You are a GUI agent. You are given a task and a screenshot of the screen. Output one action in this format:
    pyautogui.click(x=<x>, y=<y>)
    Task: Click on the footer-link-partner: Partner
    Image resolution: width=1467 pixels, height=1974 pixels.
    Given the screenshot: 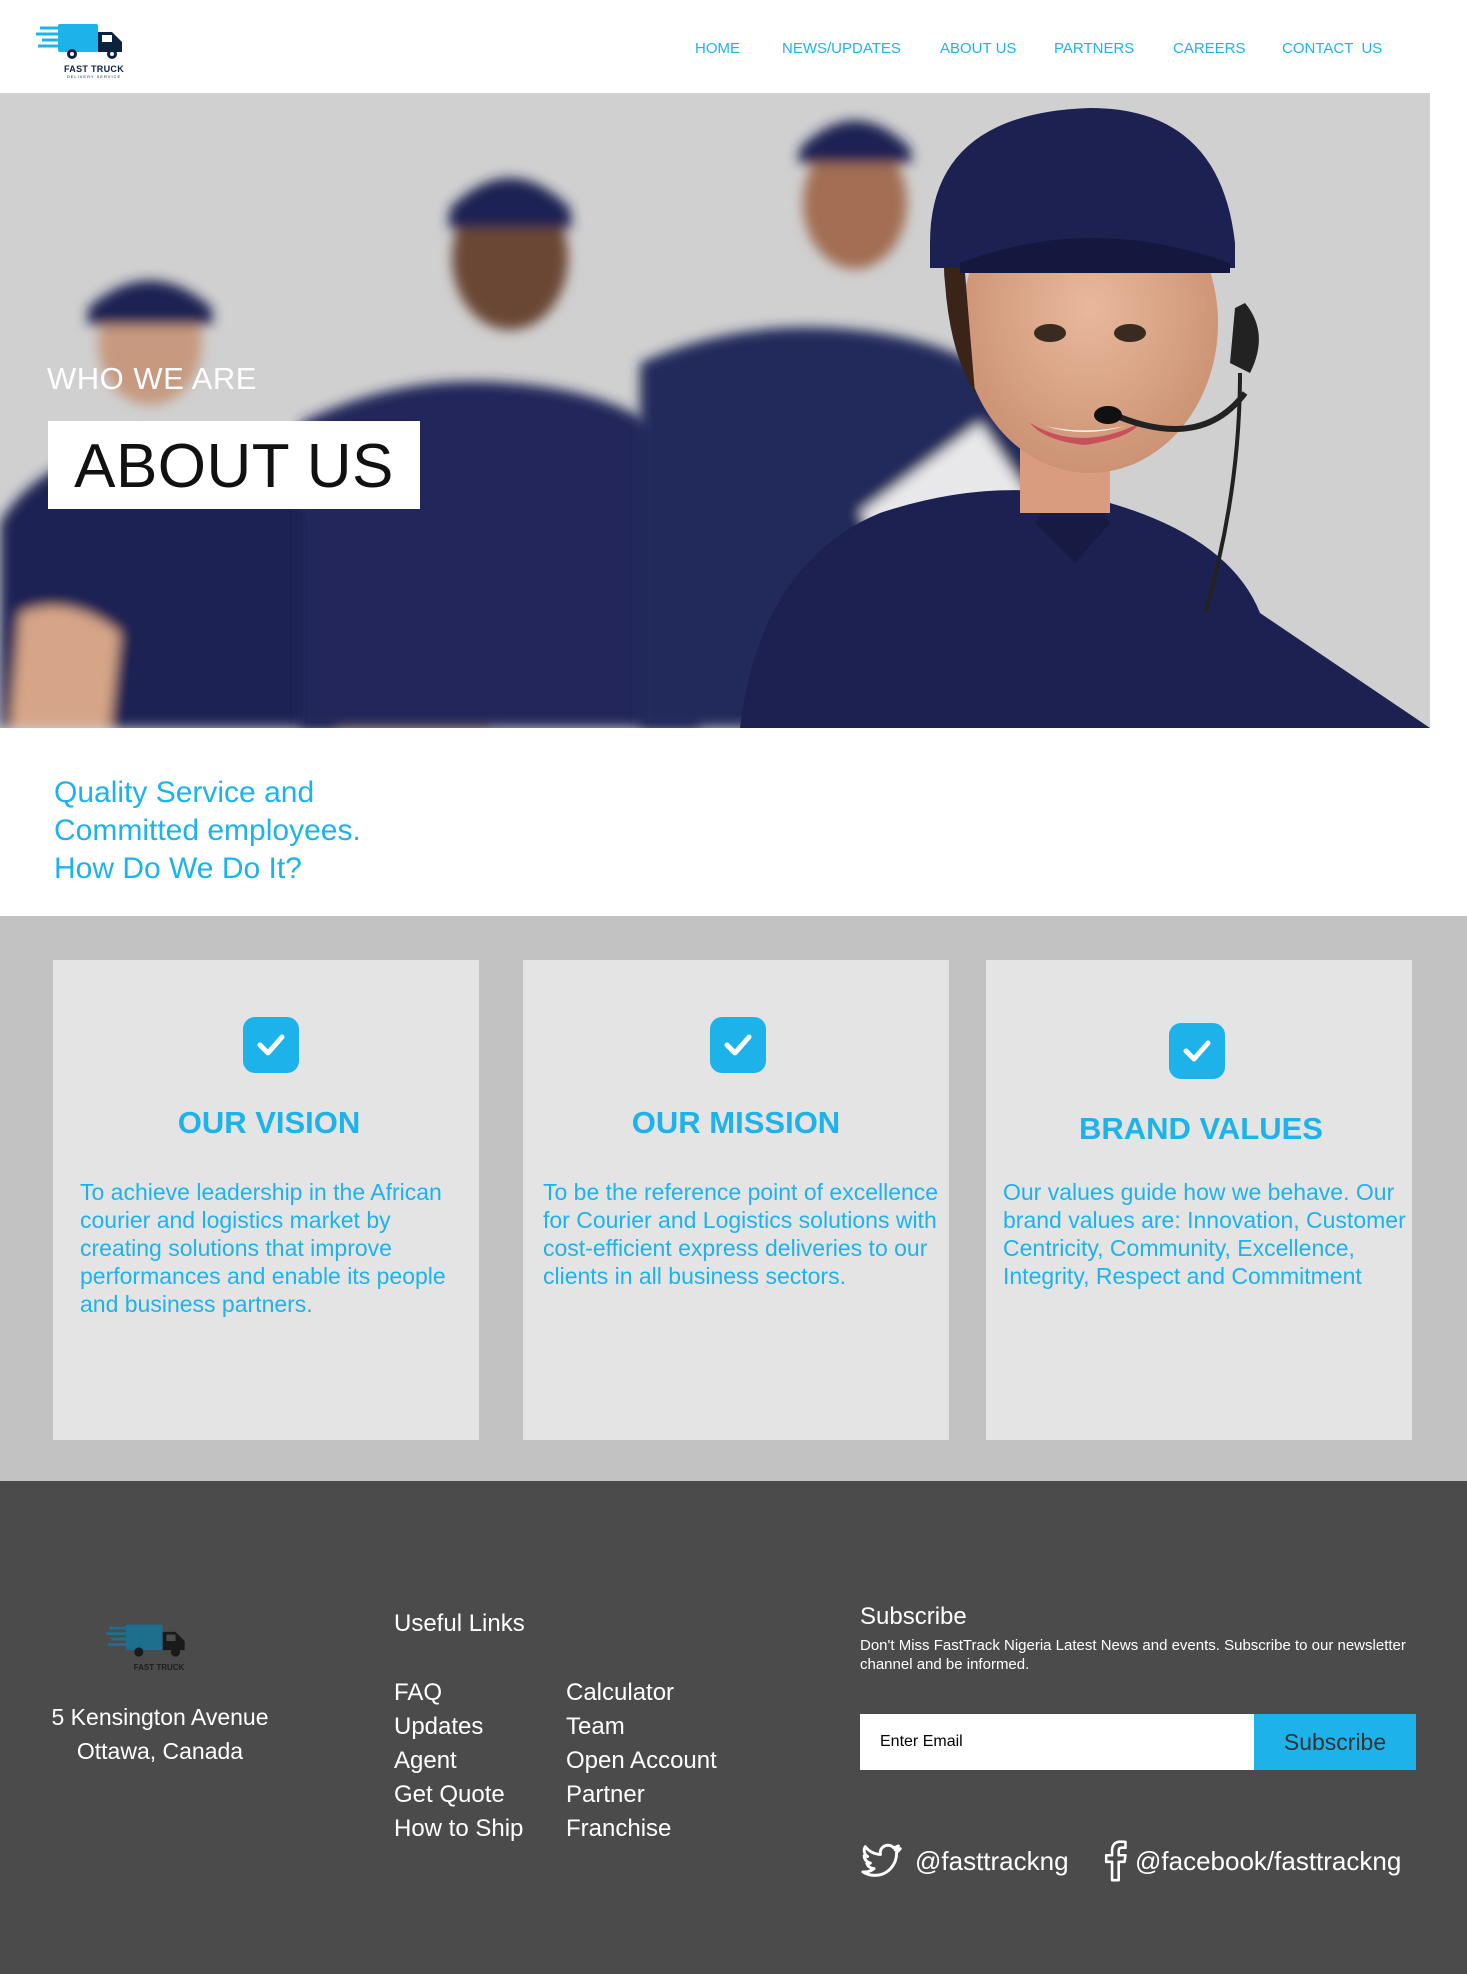 What is the action you would take?
    pyautogui.click(x=605, y=1795)
    